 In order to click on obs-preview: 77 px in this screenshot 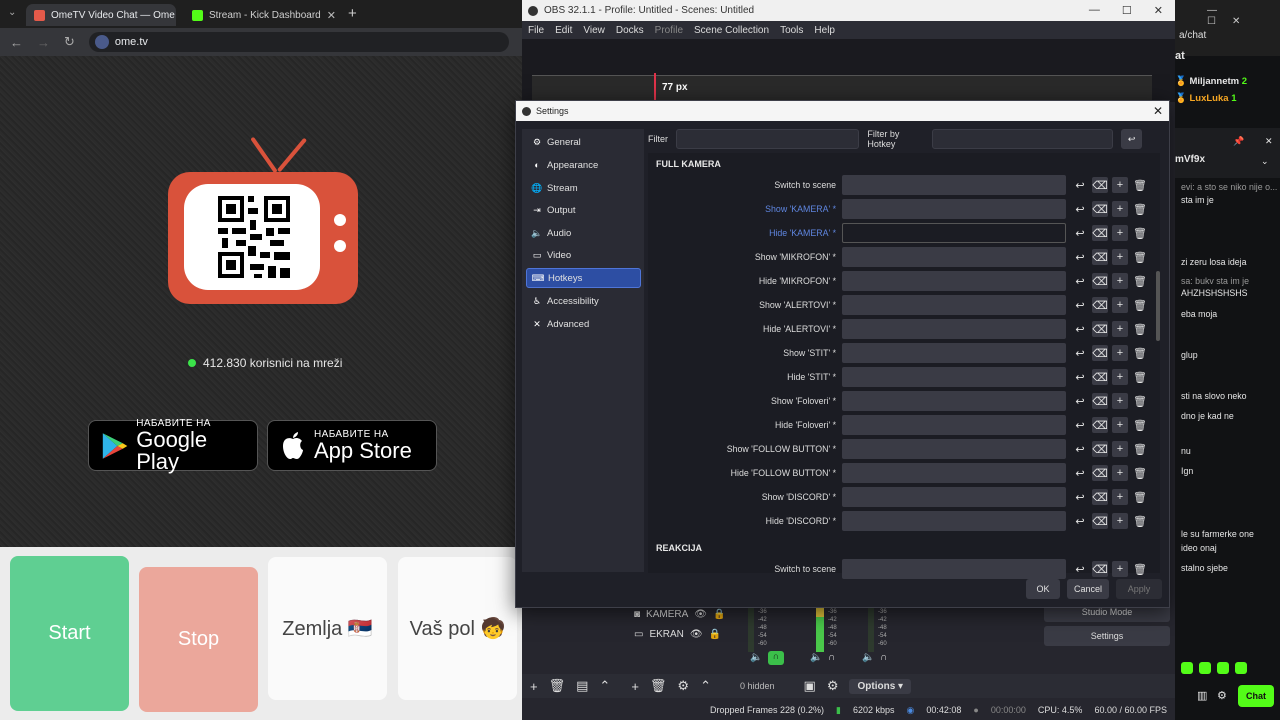, I will do `click(848, 71)`.